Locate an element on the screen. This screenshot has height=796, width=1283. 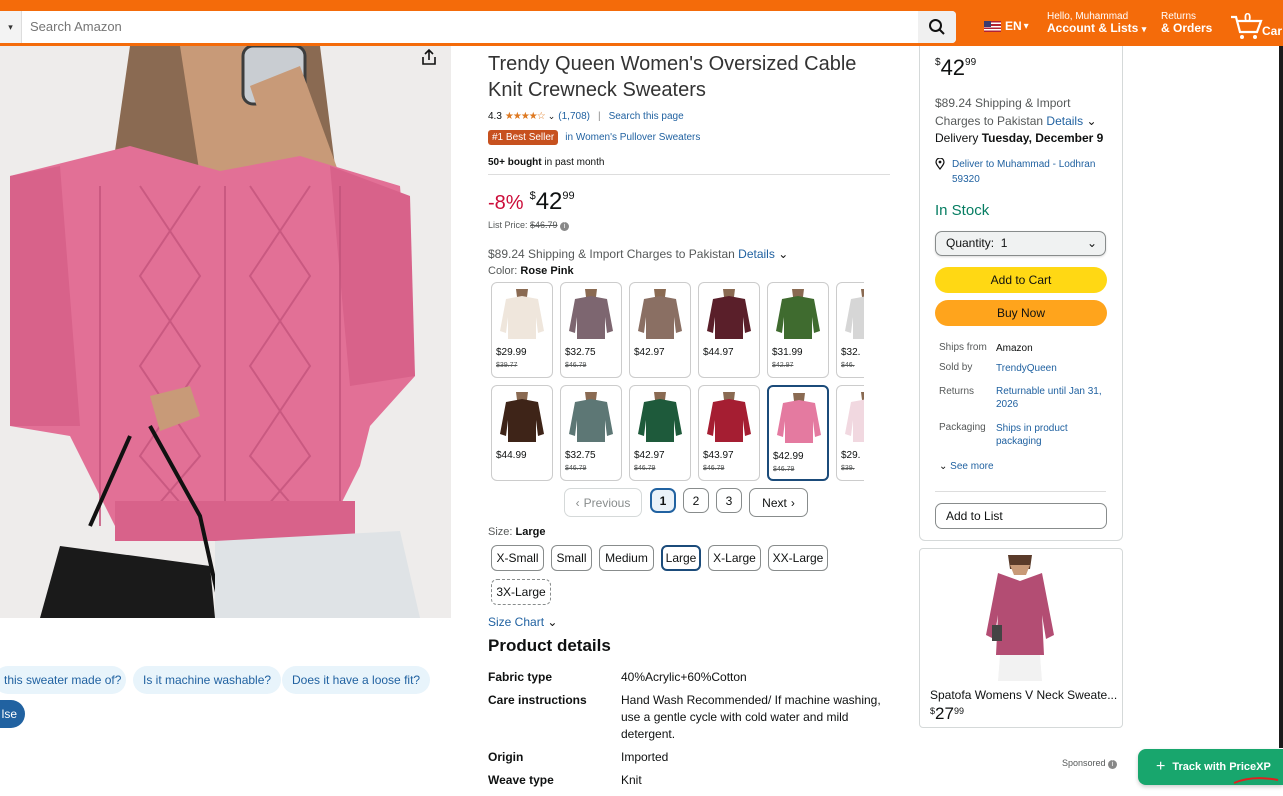
bought-count: 50+ bought in past month is located at coordinates (546, 162).